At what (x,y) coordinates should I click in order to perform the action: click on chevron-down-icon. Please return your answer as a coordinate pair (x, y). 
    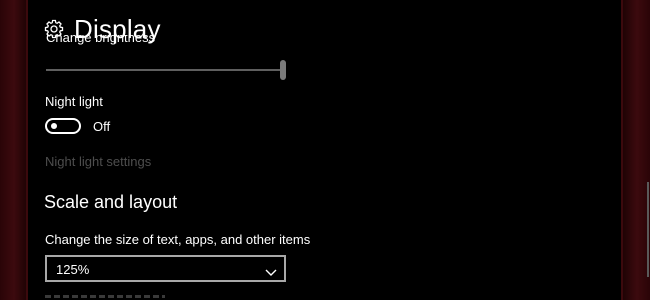
    Looking at the image, I should click on (271, 270).